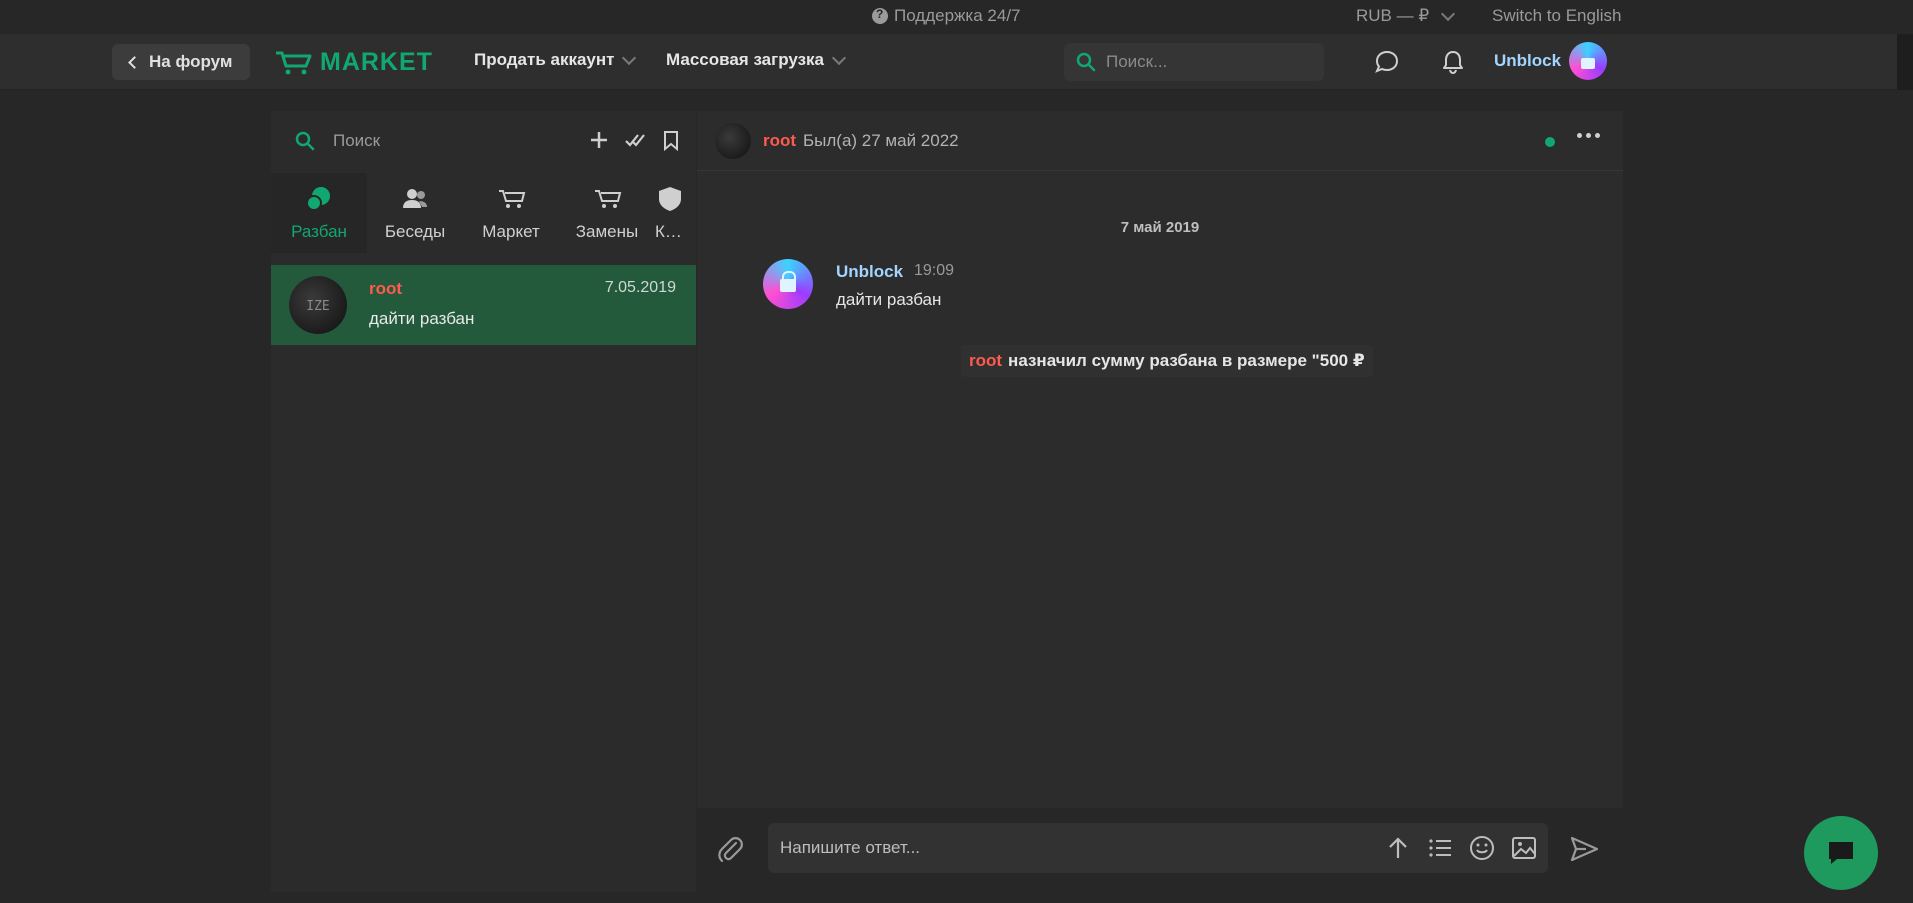 This screenshot has width=1913, height=903. I want to click on image-icon, so click(1524, 848).